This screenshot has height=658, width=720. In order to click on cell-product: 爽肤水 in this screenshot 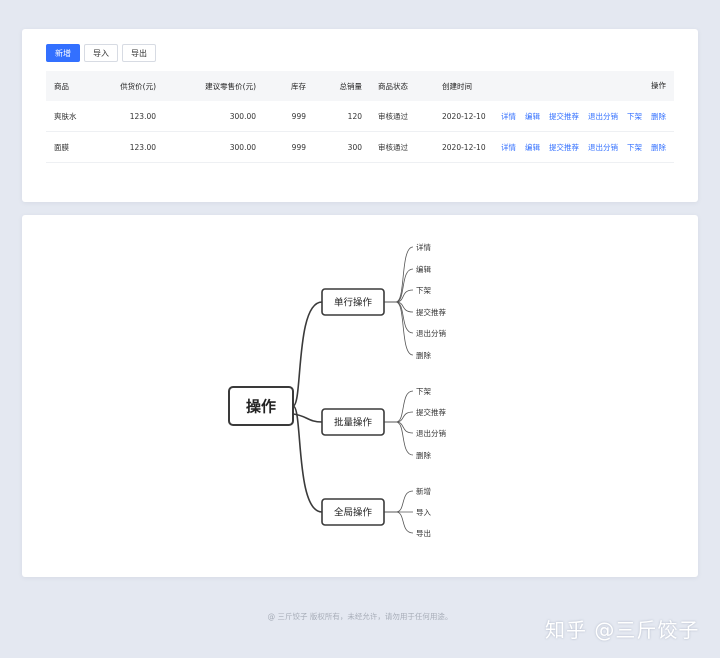, I will do `click(69, 116)`.